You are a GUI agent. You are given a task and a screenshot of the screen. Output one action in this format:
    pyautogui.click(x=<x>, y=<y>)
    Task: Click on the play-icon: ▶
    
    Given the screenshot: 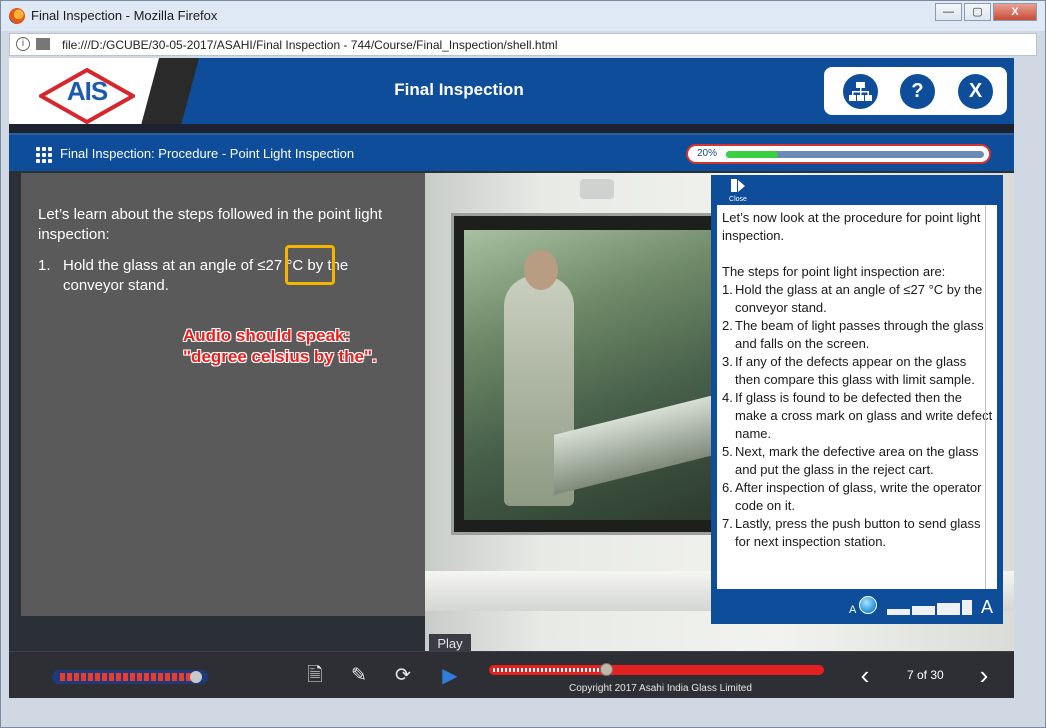 What is the action you would take?
    pyautogui.click(x=450, y=676)
    